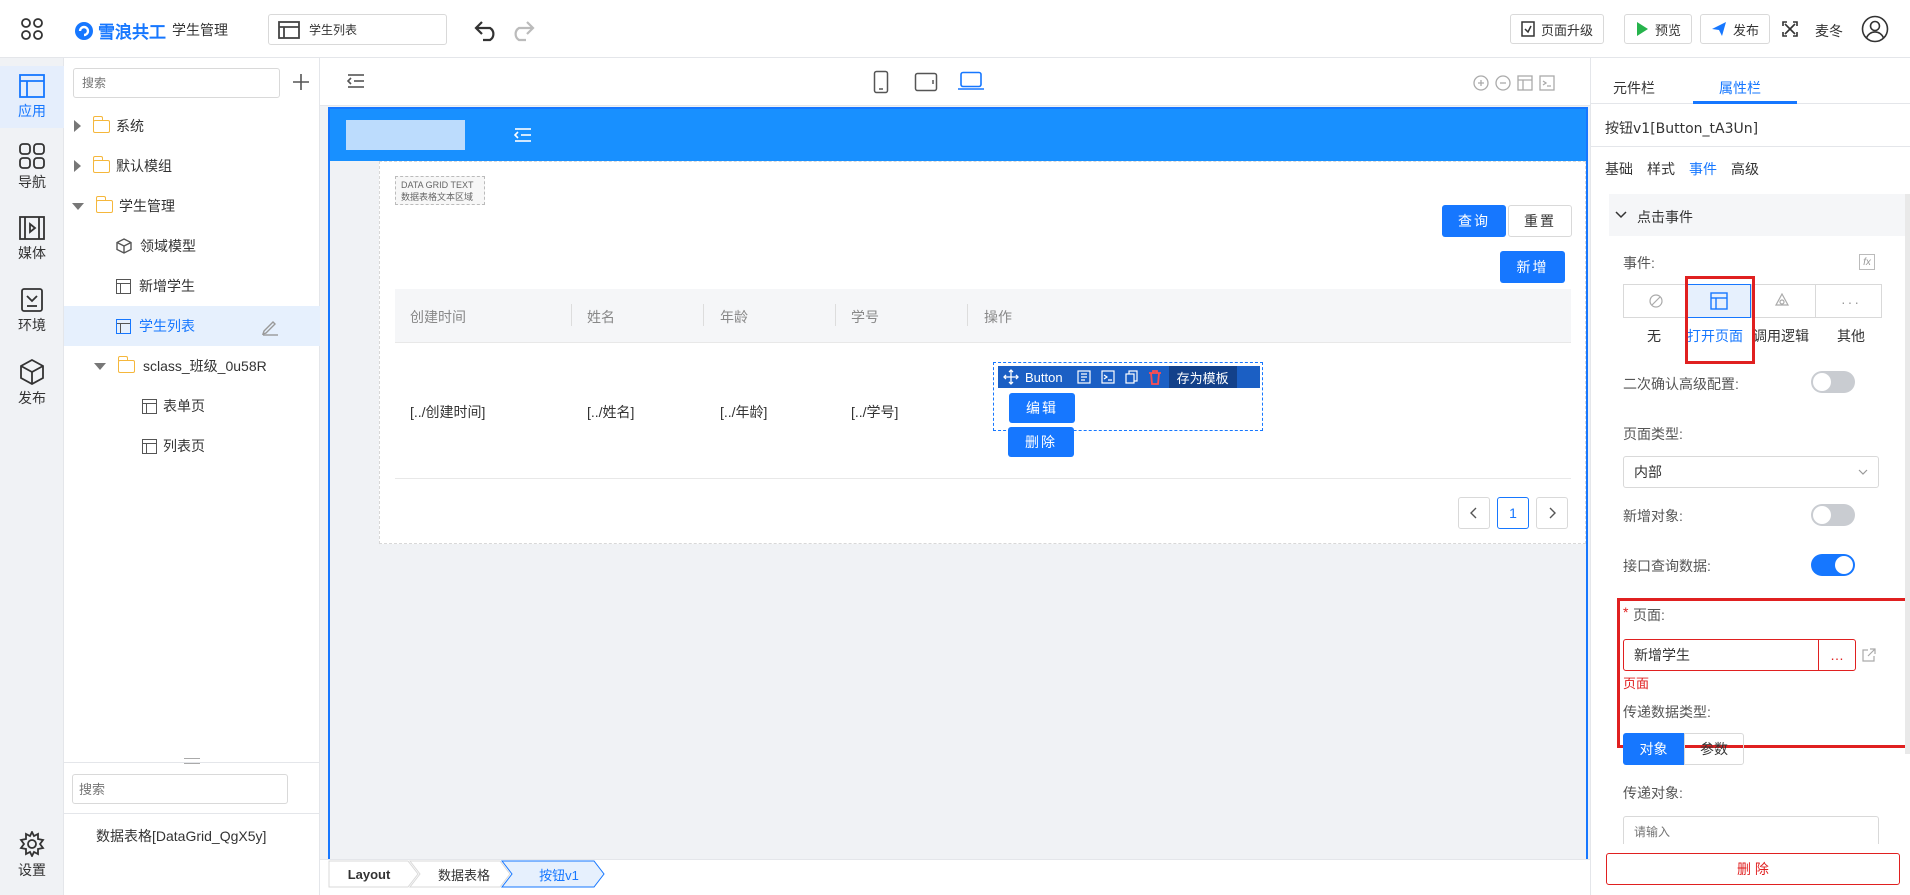  What do you see at coordinates (1107, 377) in the screenshot?
I see `terminal-icon` at bounding box center [1107, 377].